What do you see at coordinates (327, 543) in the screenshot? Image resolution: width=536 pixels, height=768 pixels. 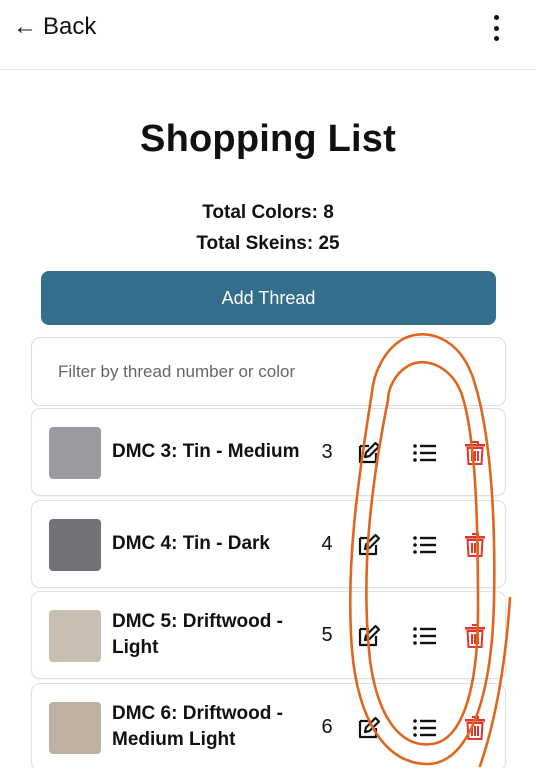 I see `skein-count: 4` at bounding box center [327, 543].